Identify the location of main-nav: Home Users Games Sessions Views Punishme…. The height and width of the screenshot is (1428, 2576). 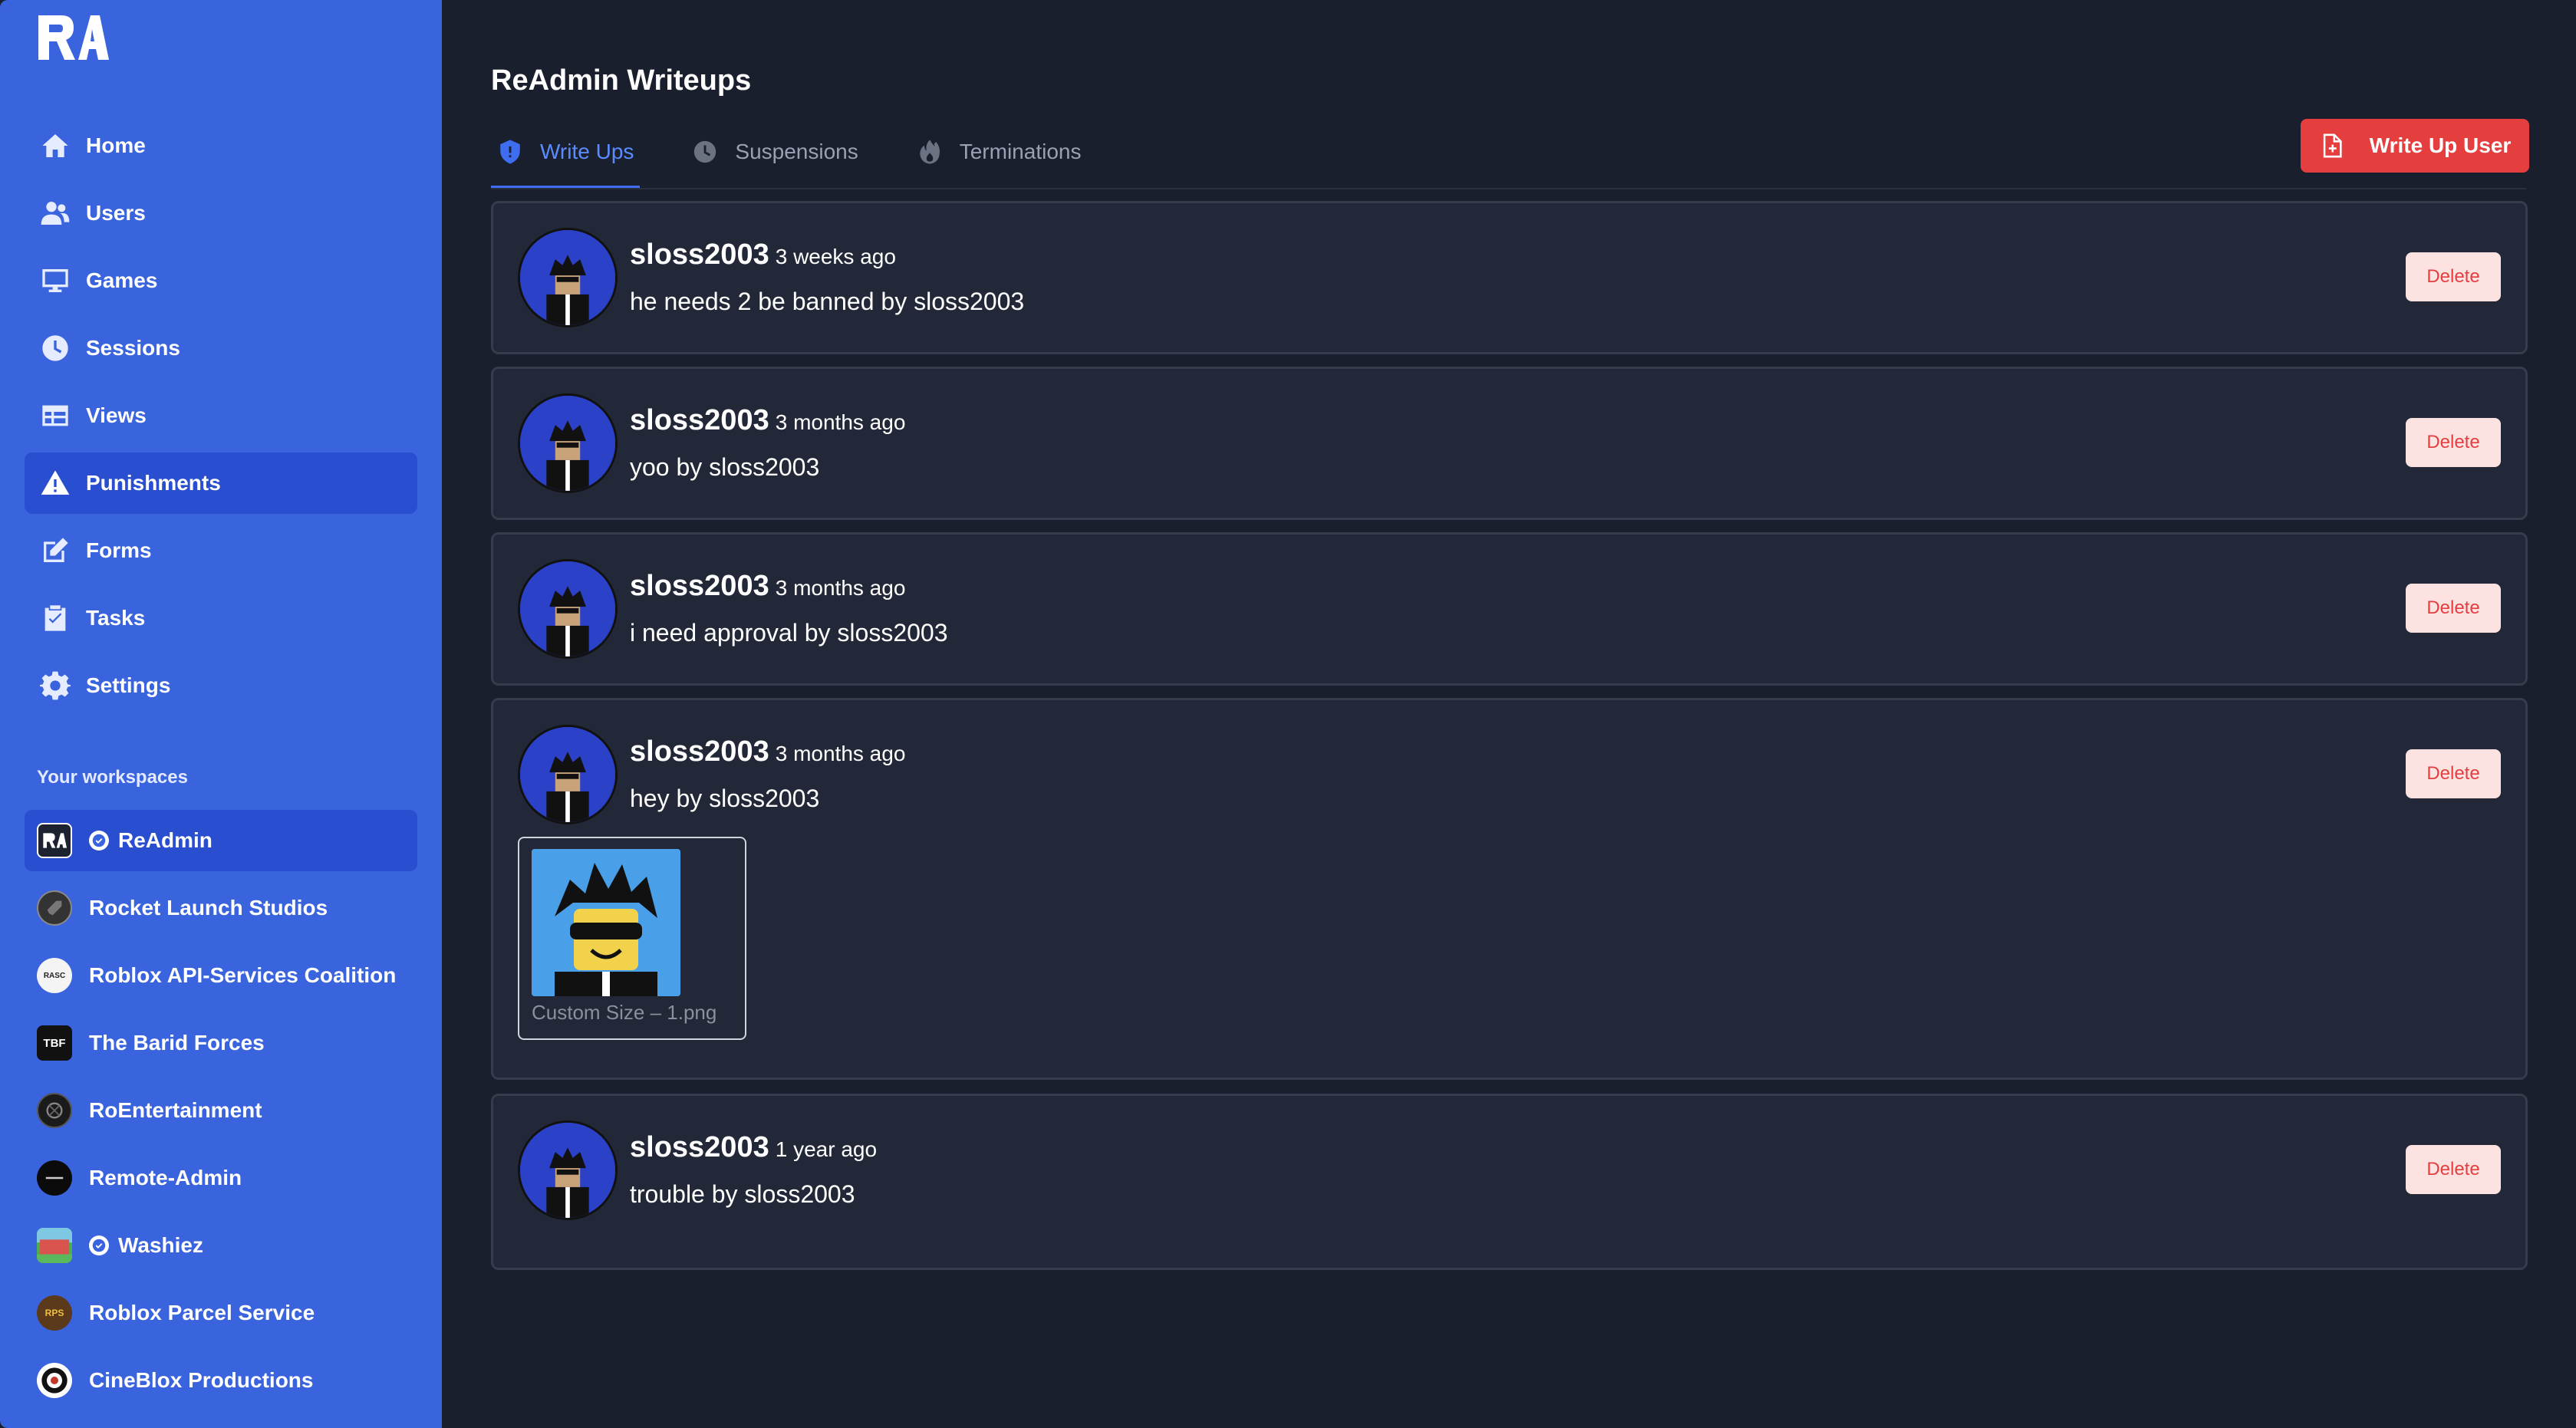
(221, 418).